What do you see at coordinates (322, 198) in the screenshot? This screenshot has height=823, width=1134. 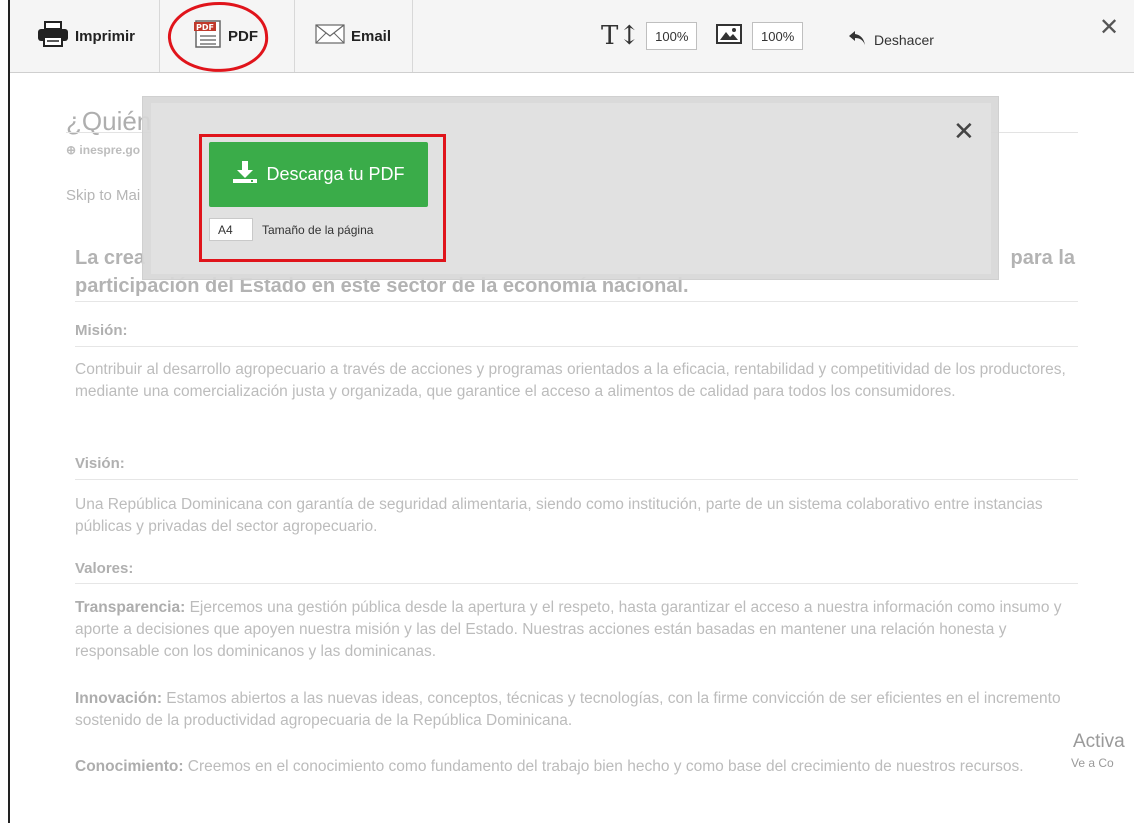 I see `annotation-rectangle` at bounding box center [322, 198].